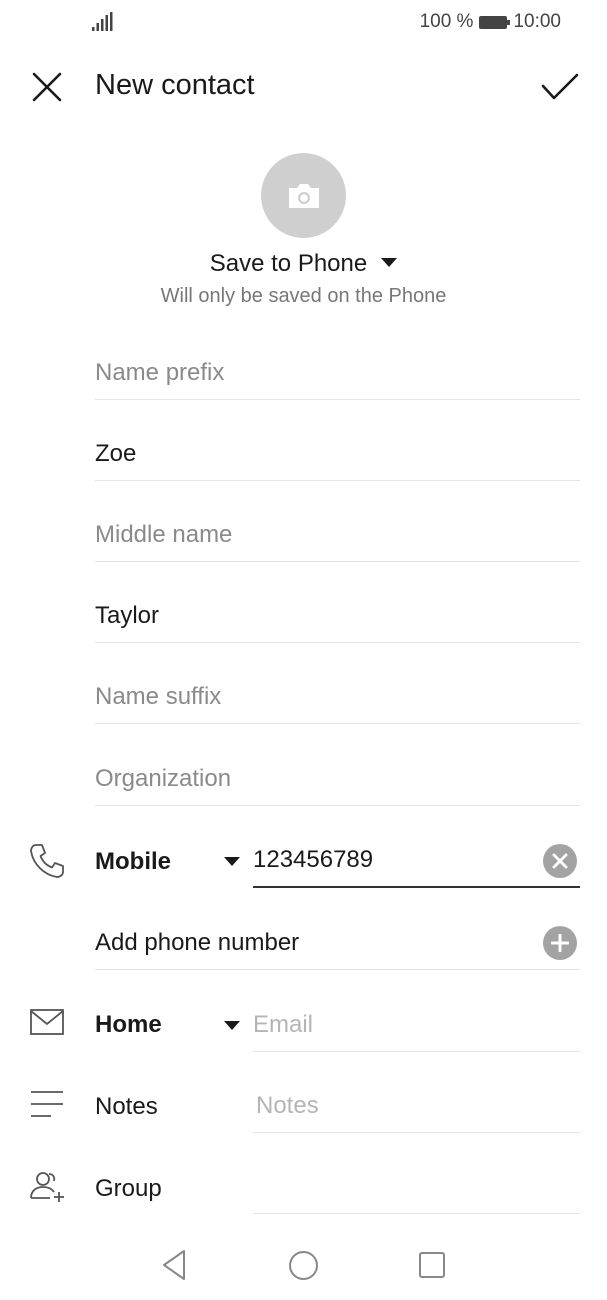  I want to click on add-phone-button, so click(560, 943).